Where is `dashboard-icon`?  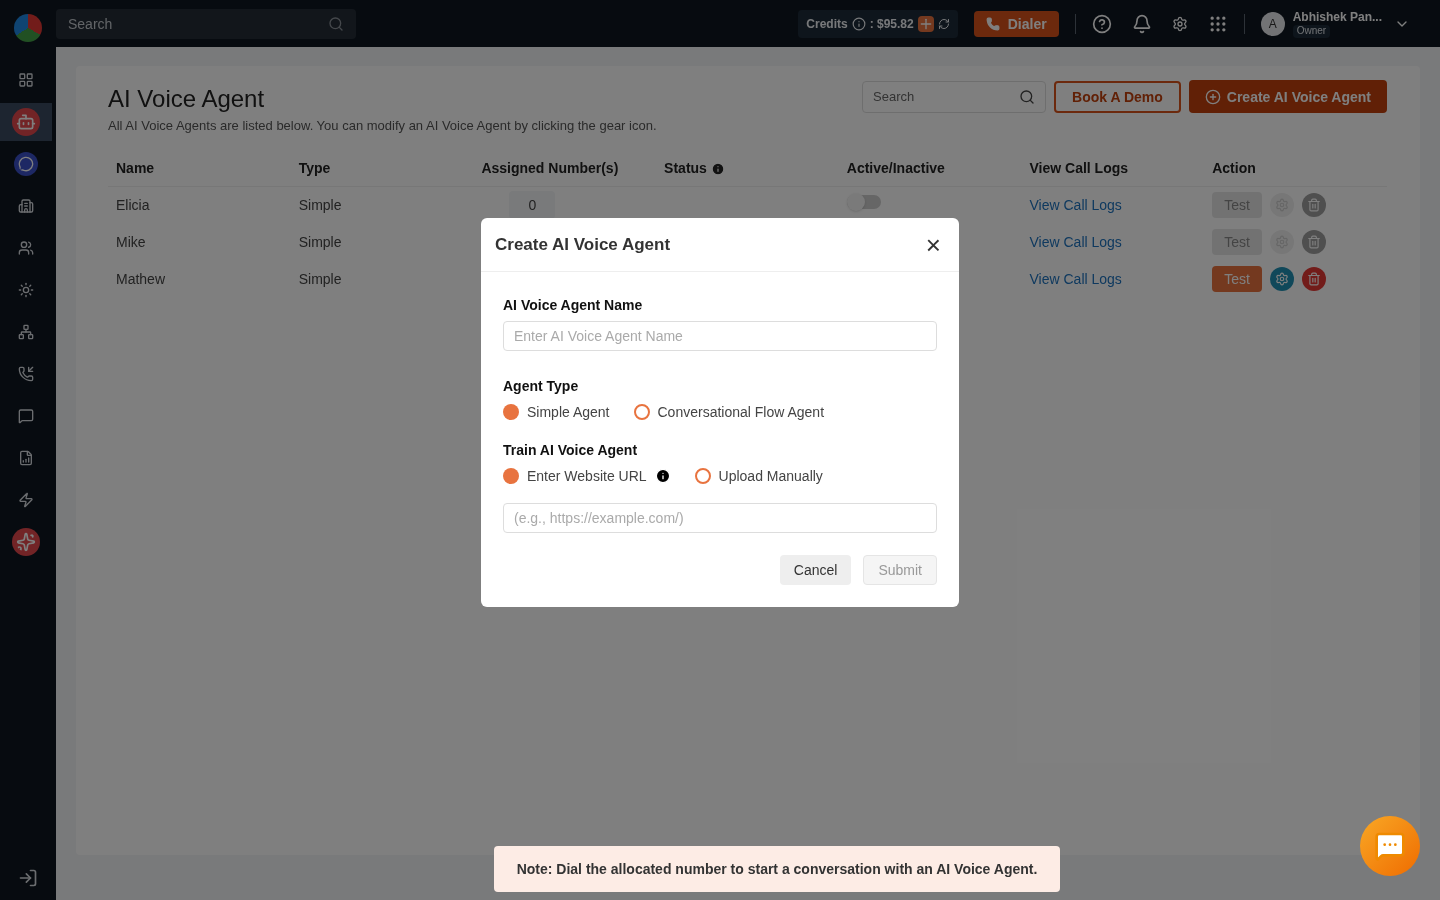 dashboard-icon is located at coordinates (26, 80).